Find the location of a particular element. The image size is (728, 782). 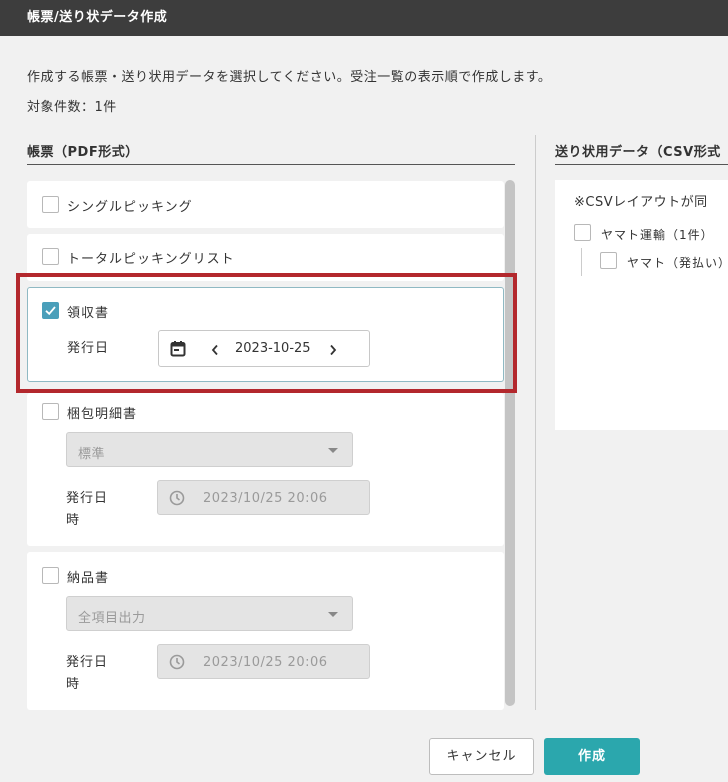

delivery-note-issue-label: 発行日 is located at coordinates (87, 662).